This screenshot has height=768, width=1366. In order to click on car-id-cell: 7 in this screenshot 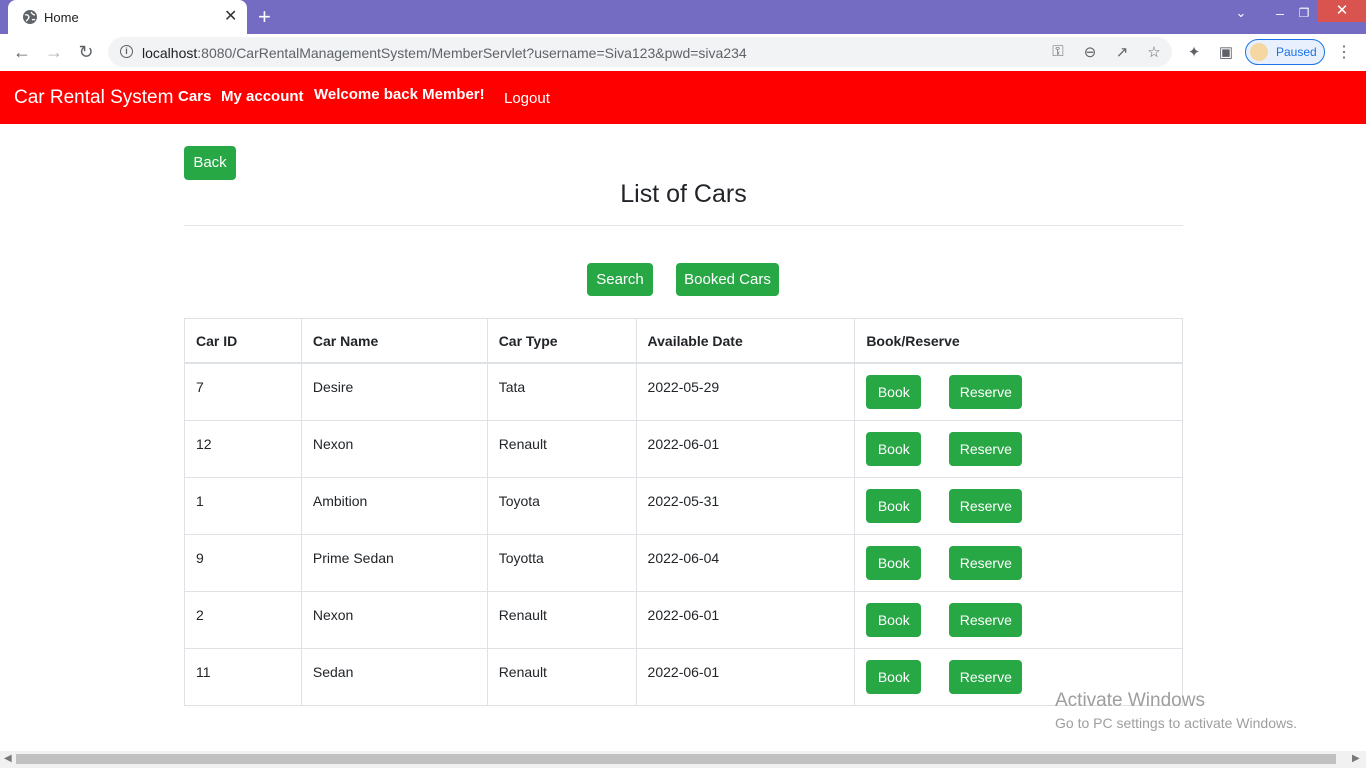, I will do `click(243, 391)`.